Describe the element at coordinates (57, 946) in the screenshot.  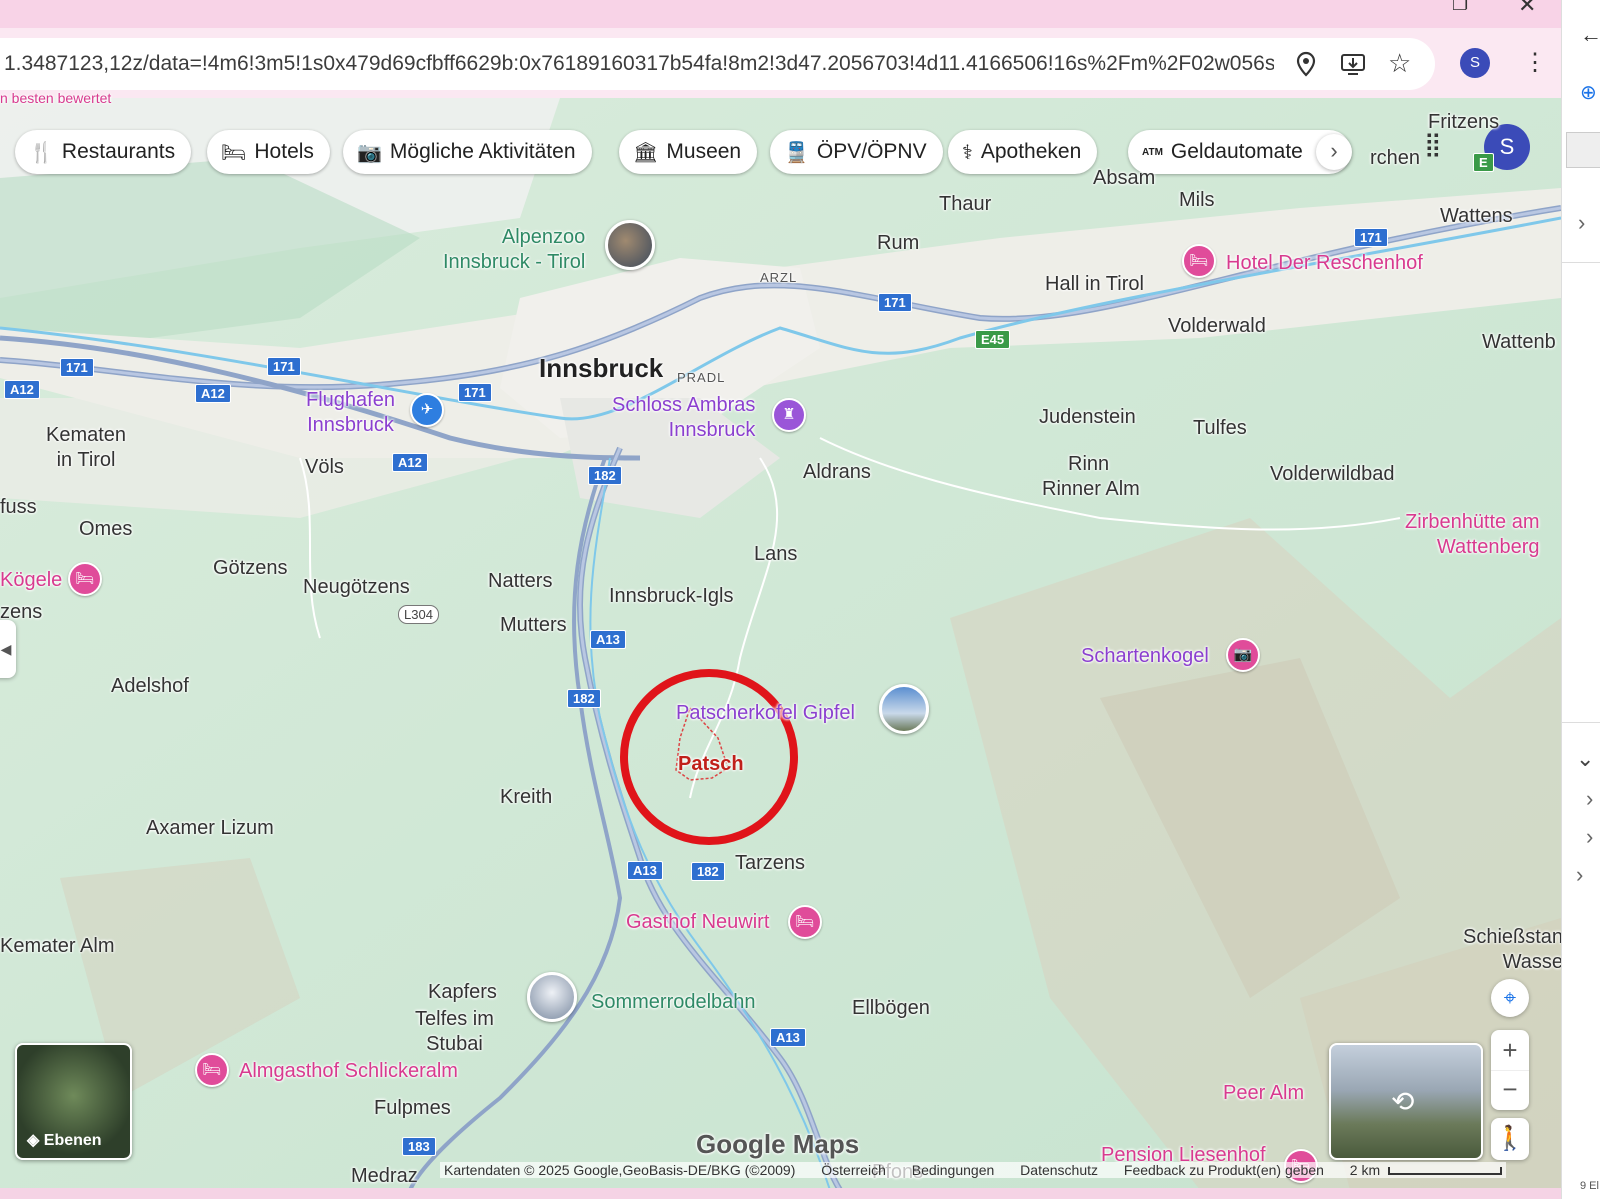
I see `place-kemater-alm: Kemater Alm` at that location.